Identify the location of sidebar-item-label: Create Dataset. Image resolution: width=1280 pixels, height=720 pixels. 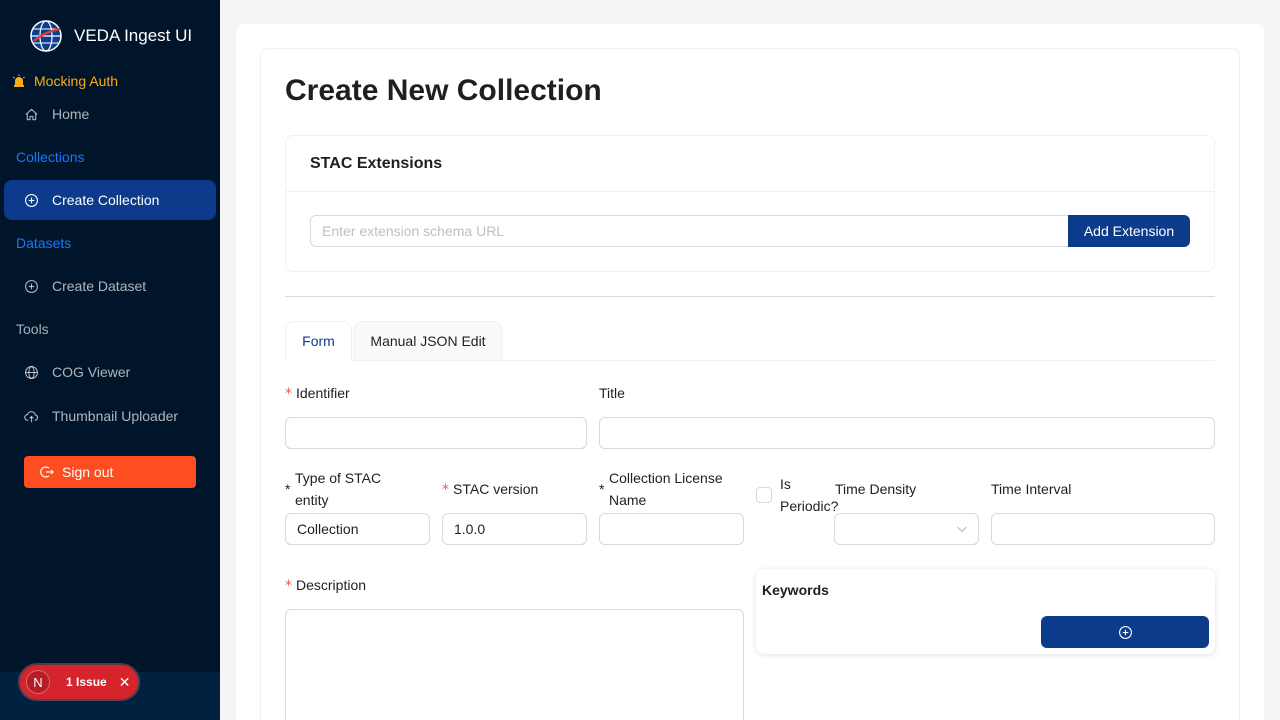
(99, 286).